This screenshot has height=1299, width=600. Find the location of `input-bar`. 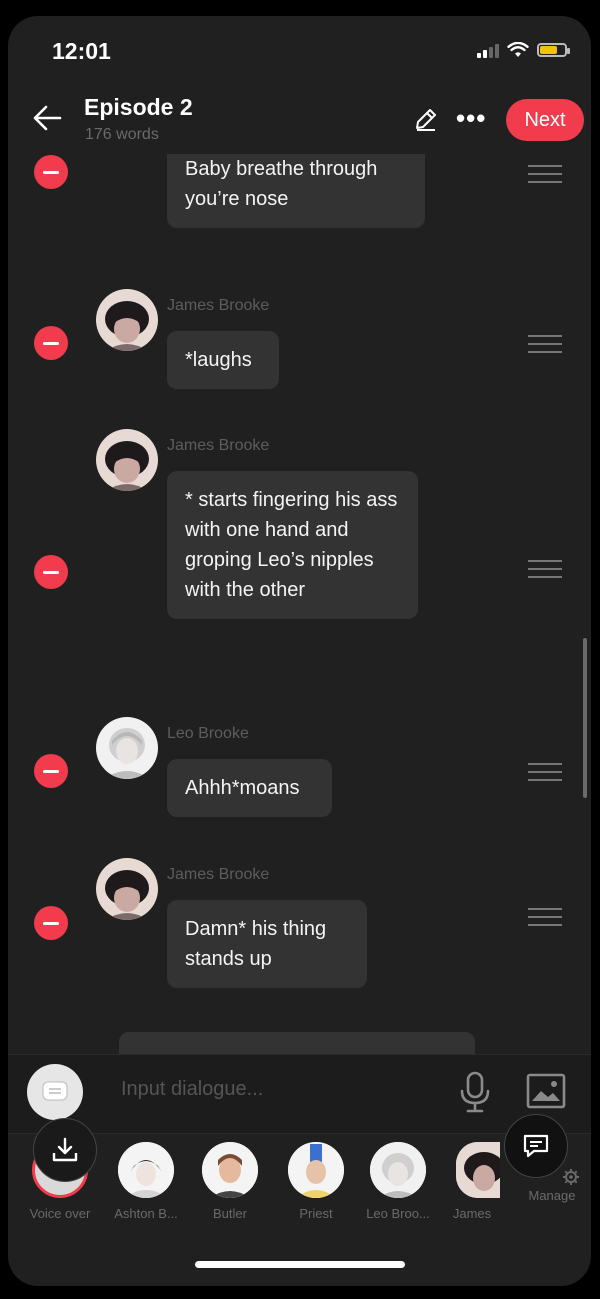

input-bar is located at coordinates (299, 1094).